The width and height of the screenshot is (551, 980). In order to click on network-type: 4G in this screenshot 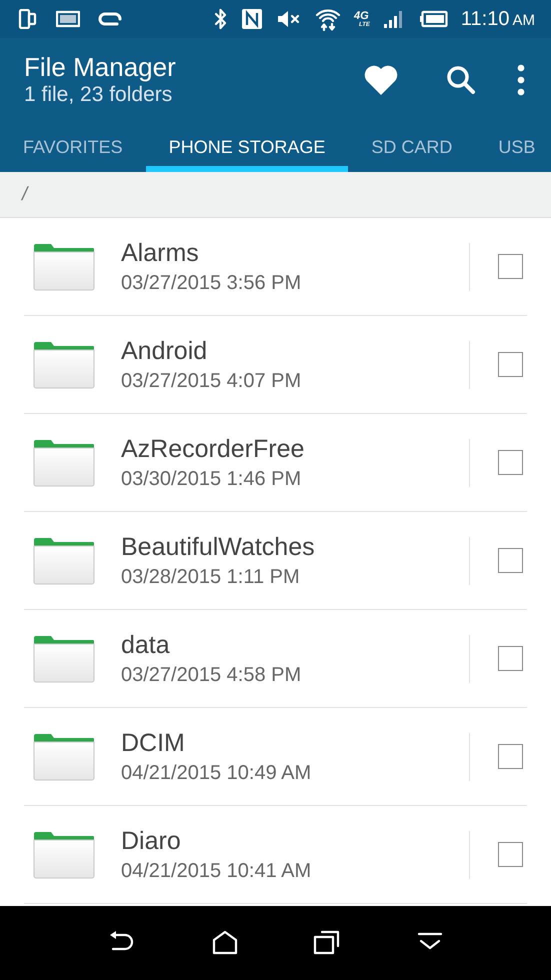, I will do `click(361, 16)`.